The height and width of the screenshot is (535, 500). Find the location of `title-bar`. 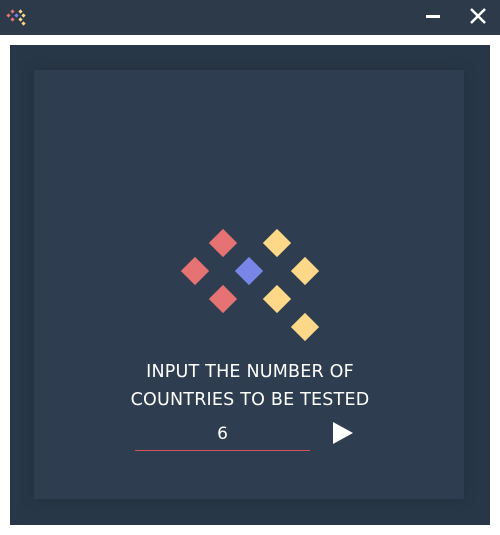

title-bar is located at coordinates (250, 17).